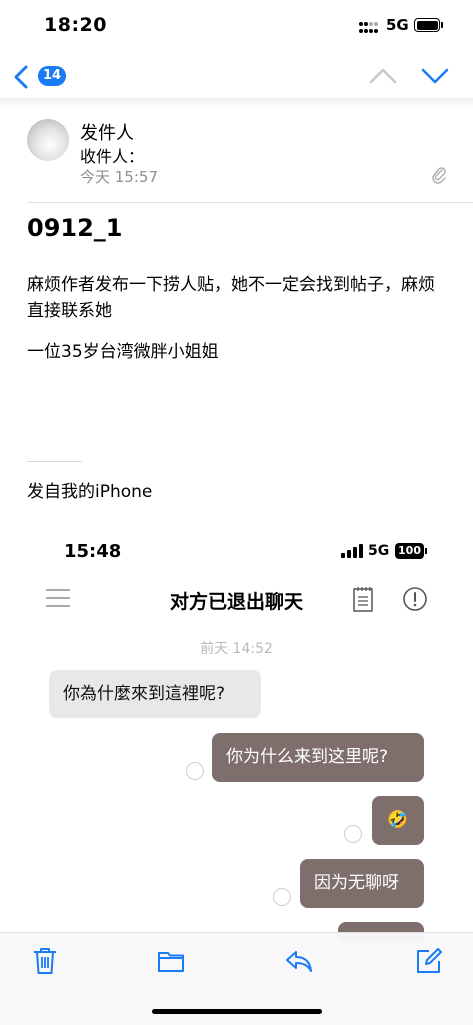  What do you see at coordinates (397, 25) in the screenshot?
I see `network-type: 5G` at bounding box center [397, 25].